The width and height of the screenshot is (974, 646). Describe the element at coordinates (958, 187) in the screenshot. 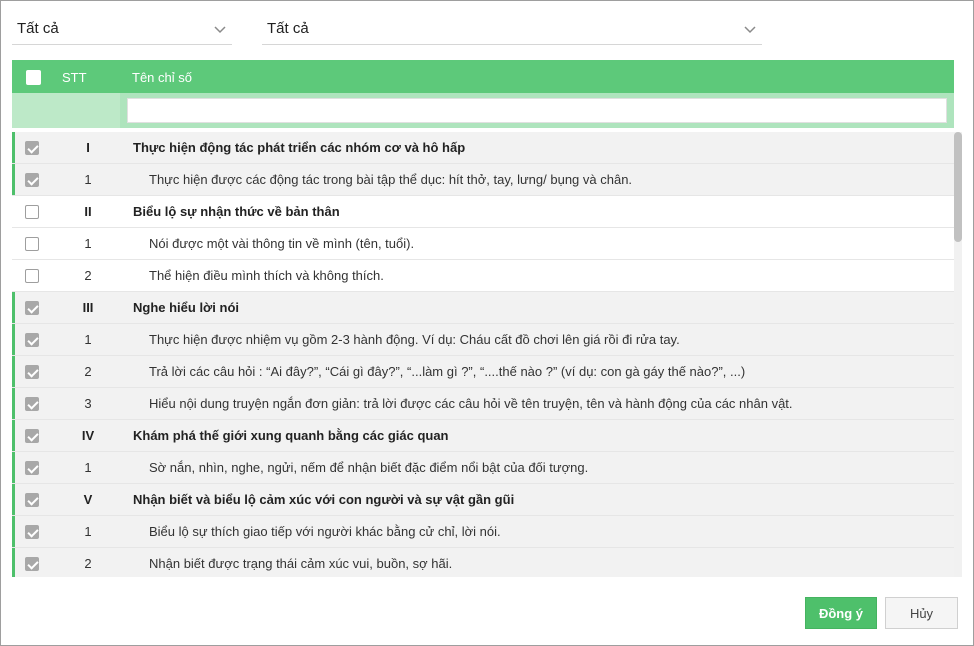

I see `scrollbar-thumb` at that location.